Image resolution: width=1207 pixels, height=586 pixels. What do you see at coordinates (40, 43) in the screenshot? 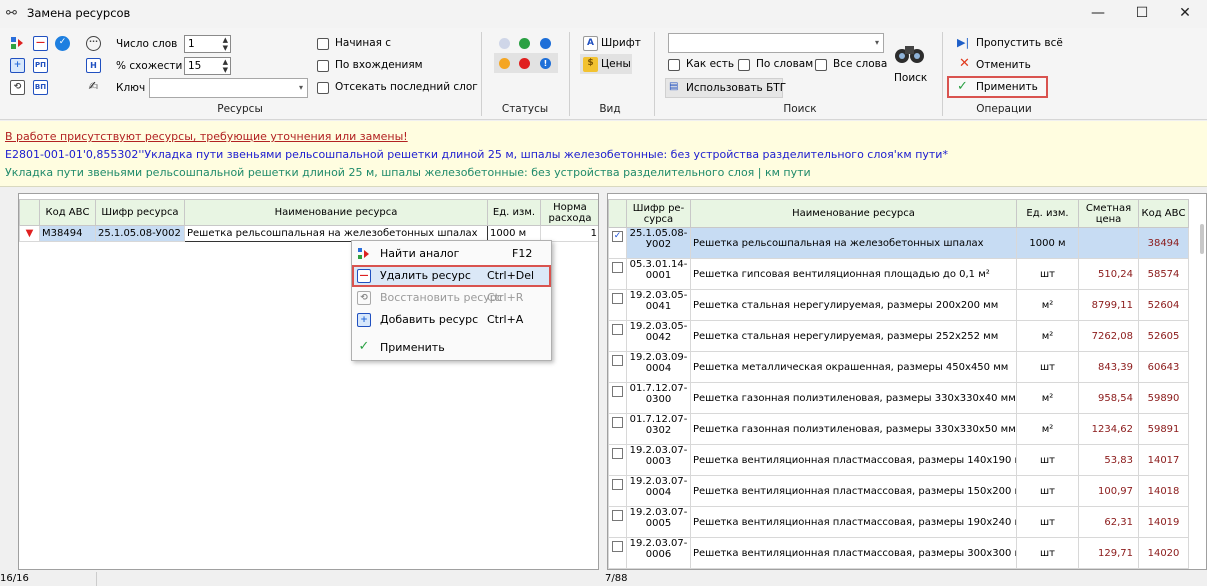
I see `remove-resource-icon: —` at bounding box center [40, 43].